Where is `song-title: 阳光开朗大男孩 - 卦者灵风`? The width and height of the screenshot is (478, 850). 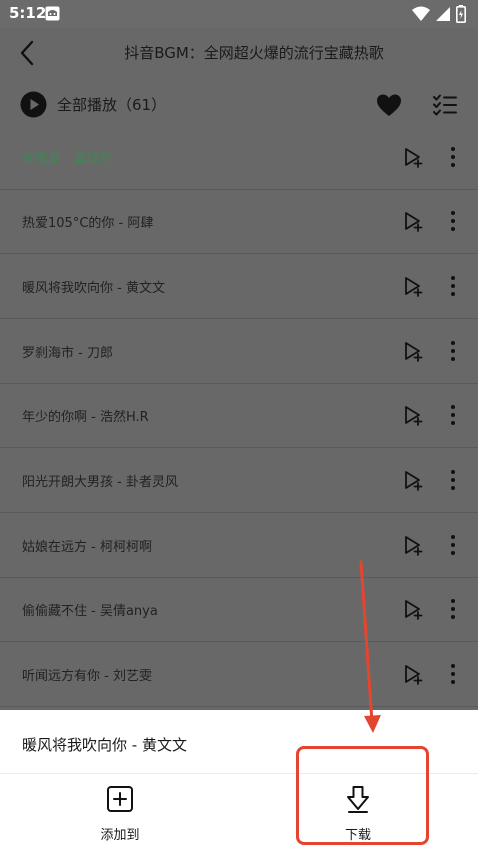 song-title: 阳光开朗大男孩 - 卦者灵风 is located at coordinates (100, 482).